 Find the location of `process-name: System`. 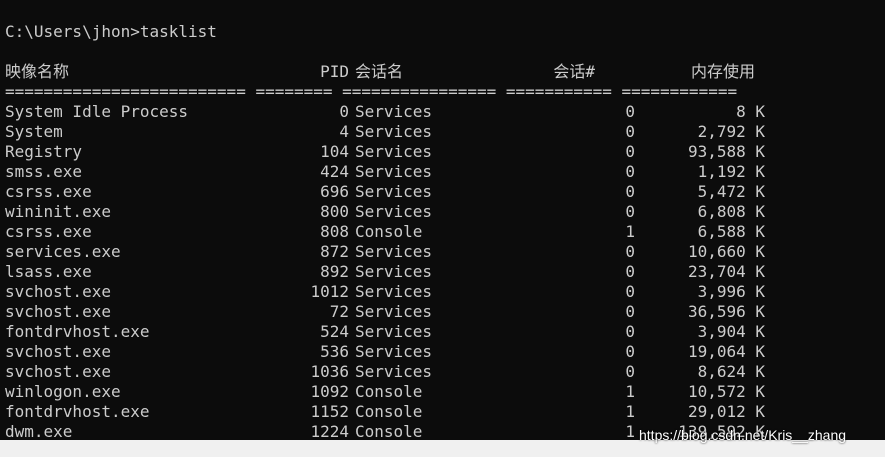

process-name: System is located at coordinates (34, 131).